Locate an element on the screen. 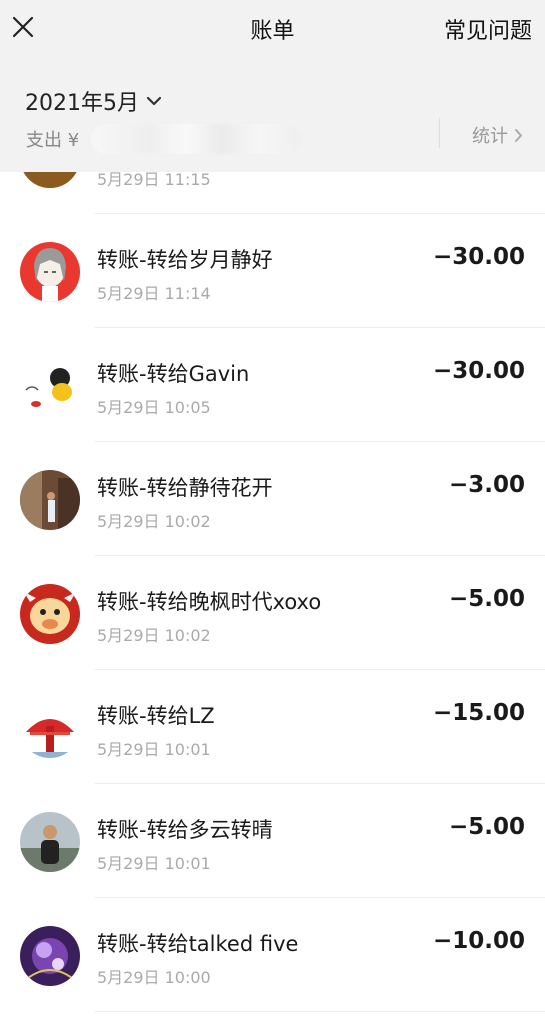  cartoon-signature-avatar is located at coordinates (50, 386).